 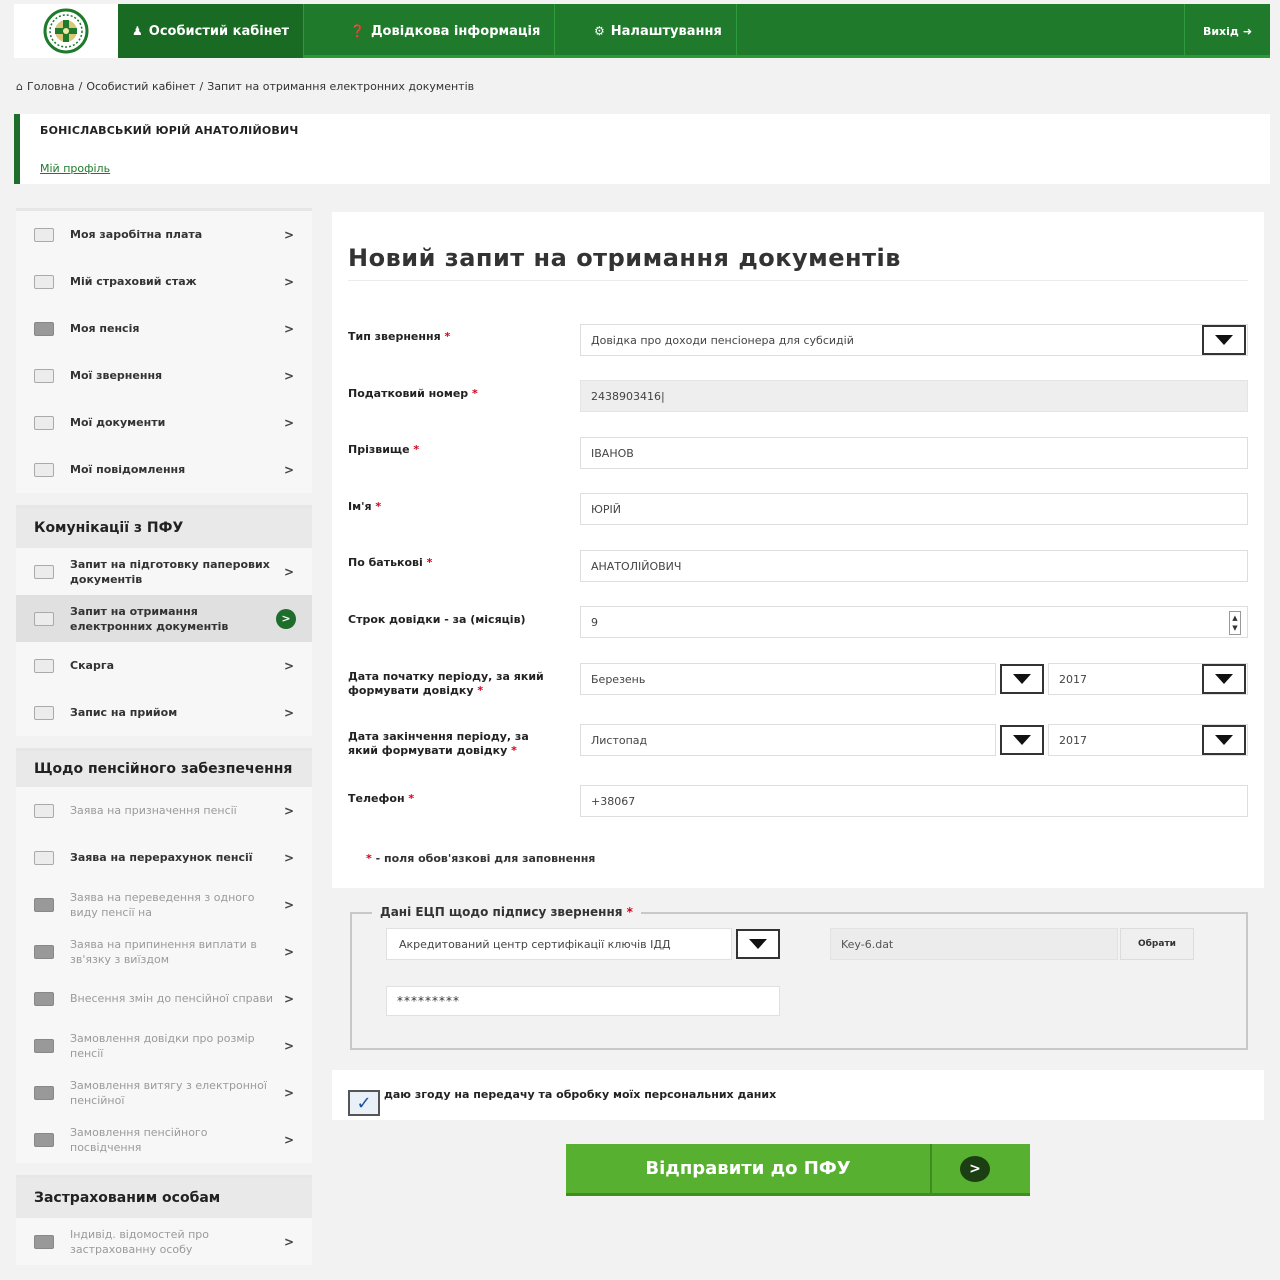 I want to click on nav-reference-info-label: Довідкова інформація, so click(x=455, y=31).